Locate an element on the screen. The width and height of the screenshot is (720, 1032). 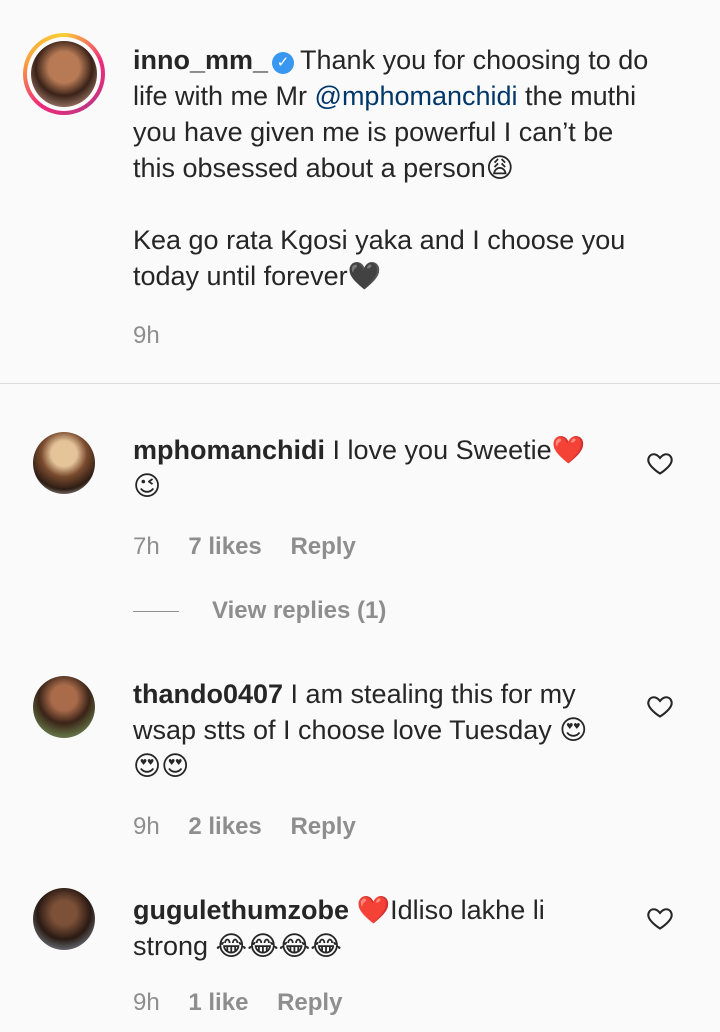
comment-text: gugulethumzobe ❤️Idliso lakhe li is located at coordinates (339, 910).